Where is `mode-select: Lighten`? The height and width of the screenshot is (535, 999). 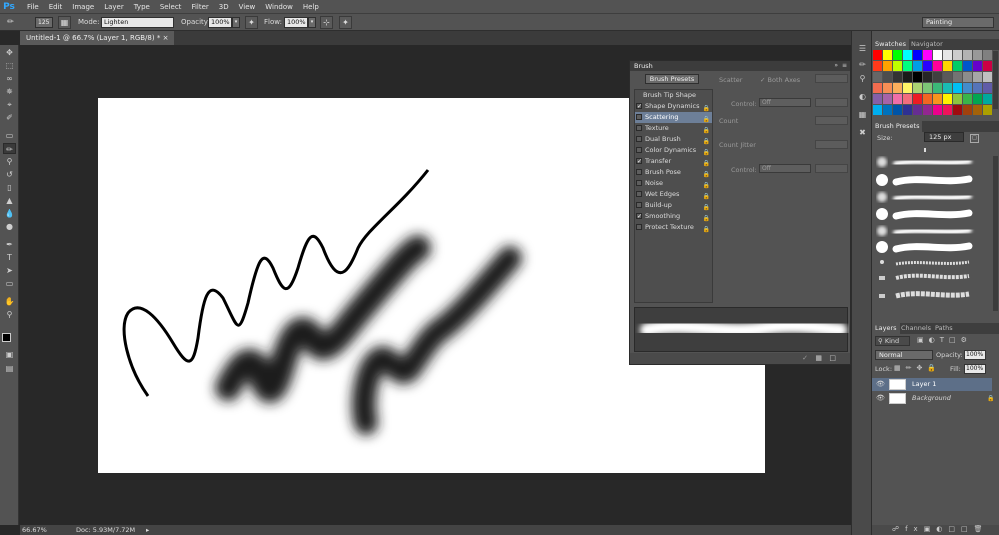 mode-select: Lighten is located at coordinates (137, 22).